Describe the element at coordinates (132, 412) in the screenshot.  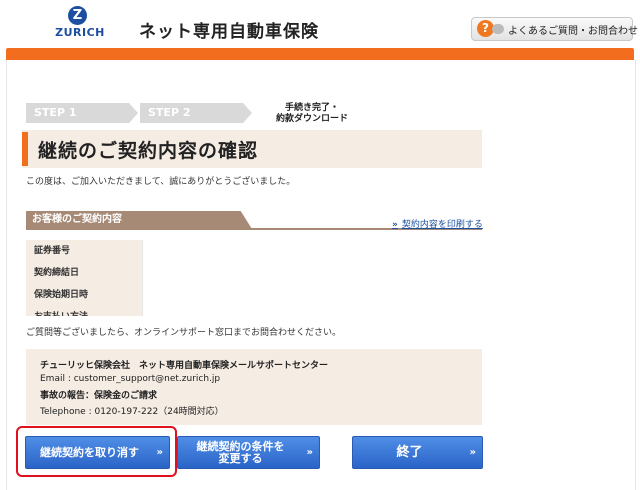
I see `support-phone: Telephone : 0120-197-222（24時間対応）` at that location.